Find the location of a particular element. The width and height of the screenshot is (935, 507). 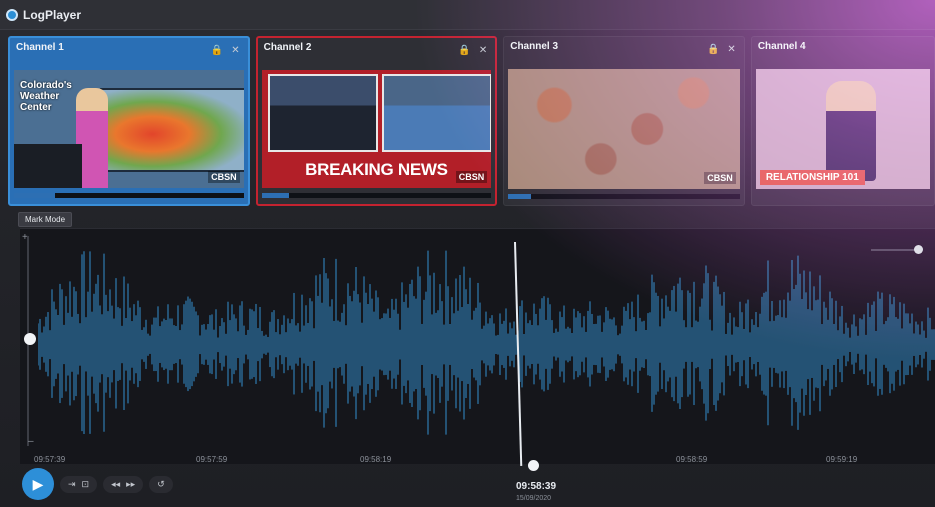

channel-name: Channel 3 is located at coordinates (534, 46).